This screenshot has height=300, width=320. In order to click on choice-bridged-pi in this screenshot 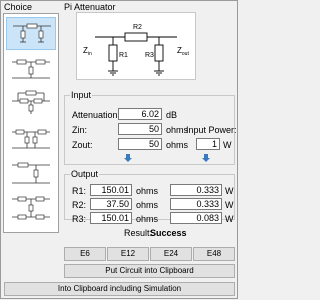, I will do `click(31, 138)`.